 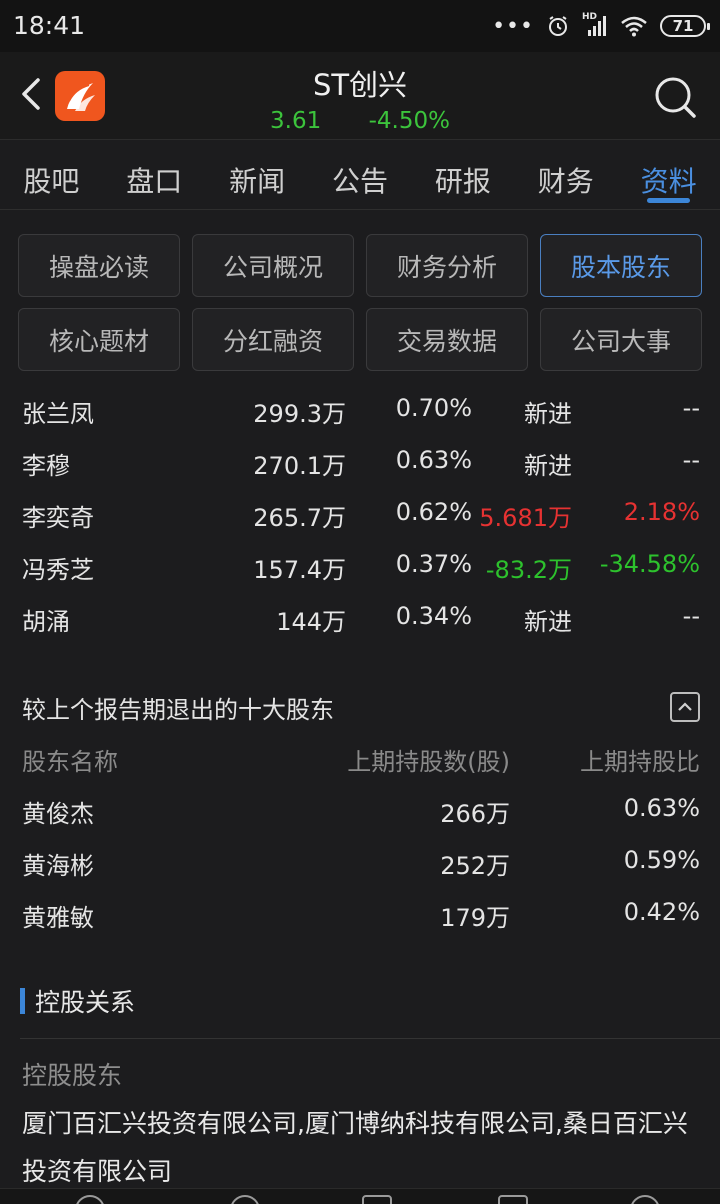 I want to click on tab-pankou: 盘口, so click(x=154, y=175).